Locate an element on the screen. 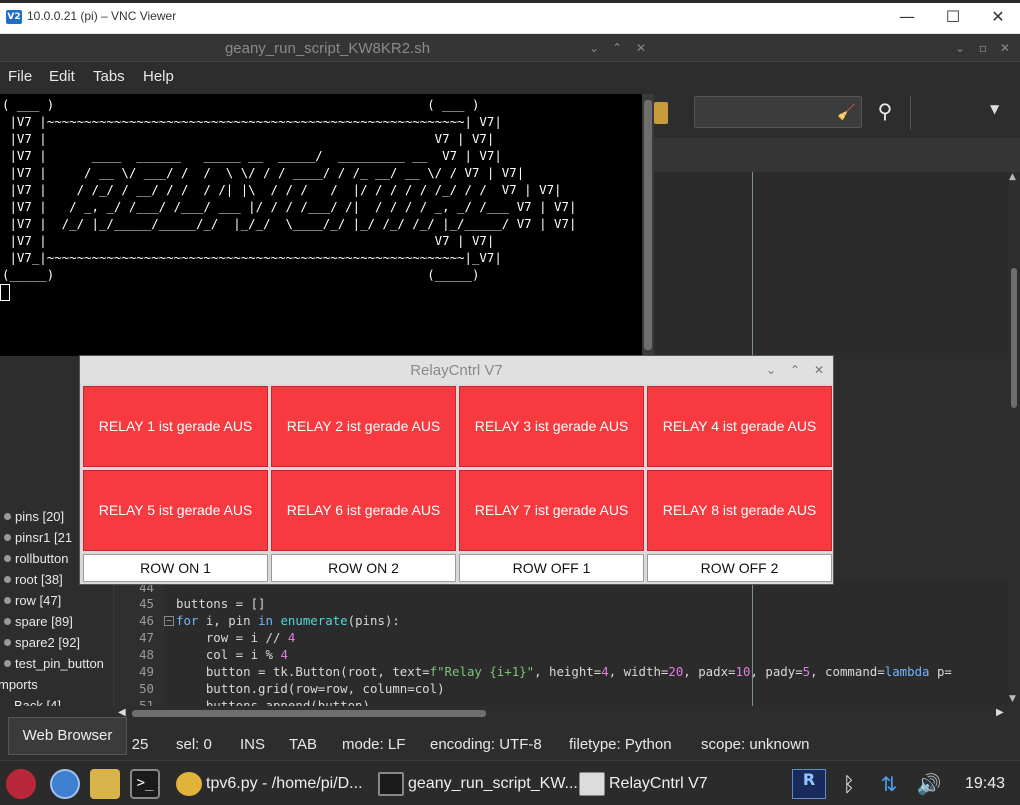 Image resolution: width=1020 pixels, height=805 pixels. menu-tabs: Tabs is located at coordinates (109, 76).